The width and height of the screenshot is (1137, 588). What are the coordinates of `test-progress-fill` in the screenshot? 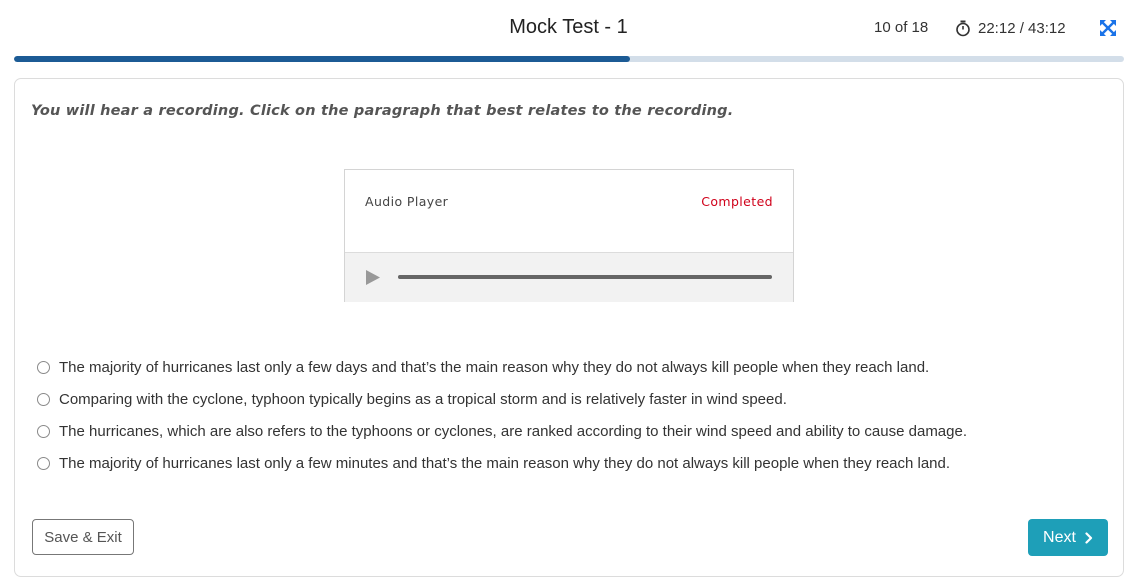 It's located at (322, 59).